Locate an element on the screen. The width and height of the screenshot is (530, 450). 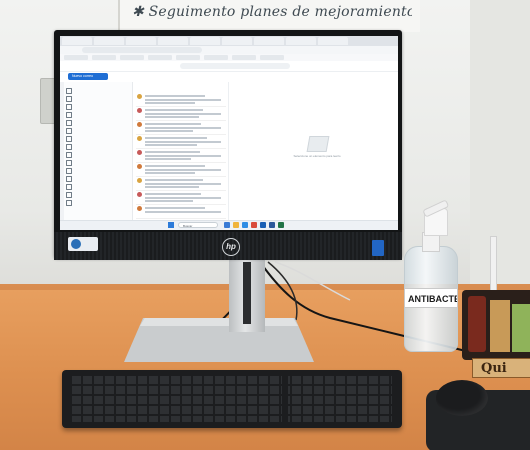
monitor-stand-base-top is located at coordinates (219, 322).